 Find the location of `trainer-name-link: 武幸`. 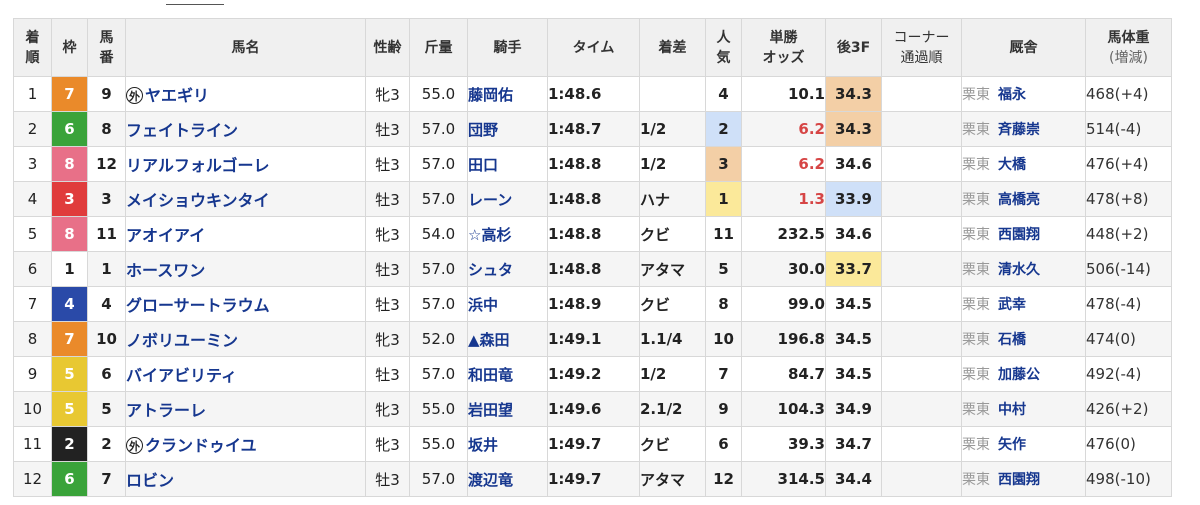

trainer-name-link: 武幸 is located at coordinates (1012, 305).